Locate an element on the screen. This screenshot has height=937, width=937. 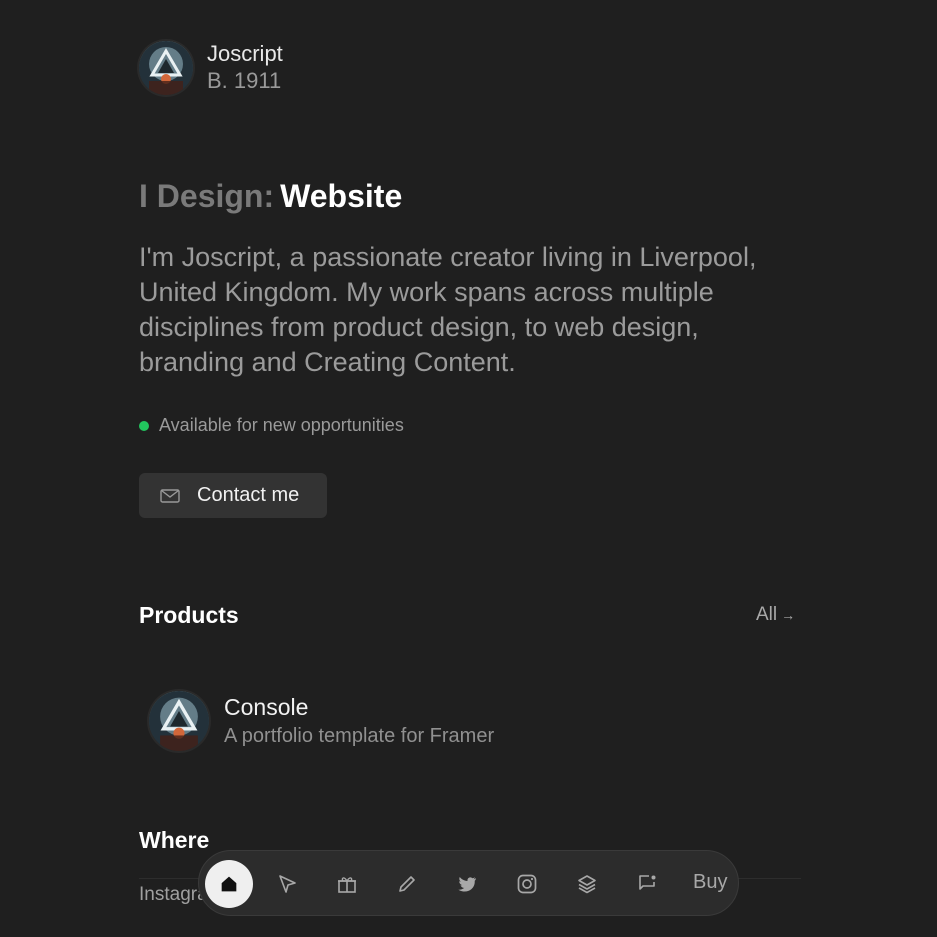
twitter-icon is located at coordinates (467, 884).